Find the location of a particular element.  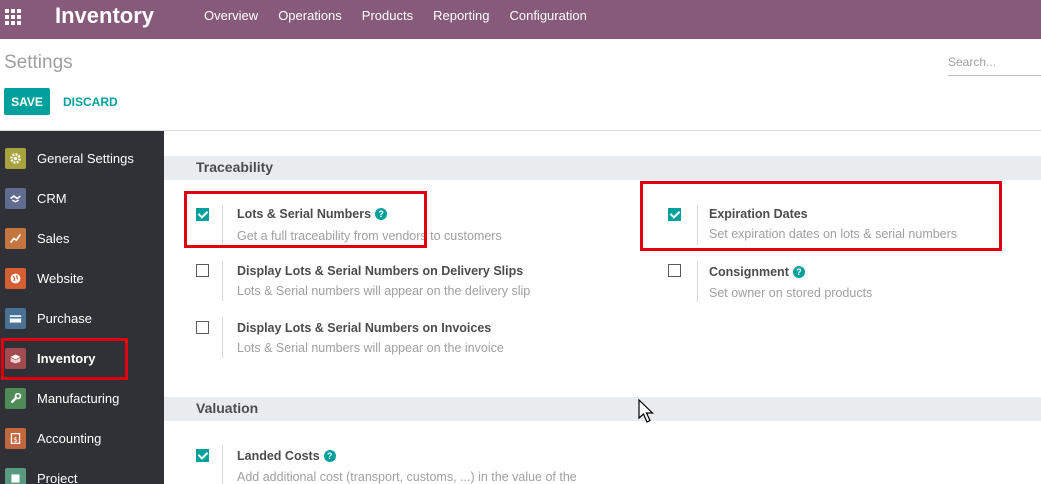

apps-grid-icon is located at coordinates (14, 18).